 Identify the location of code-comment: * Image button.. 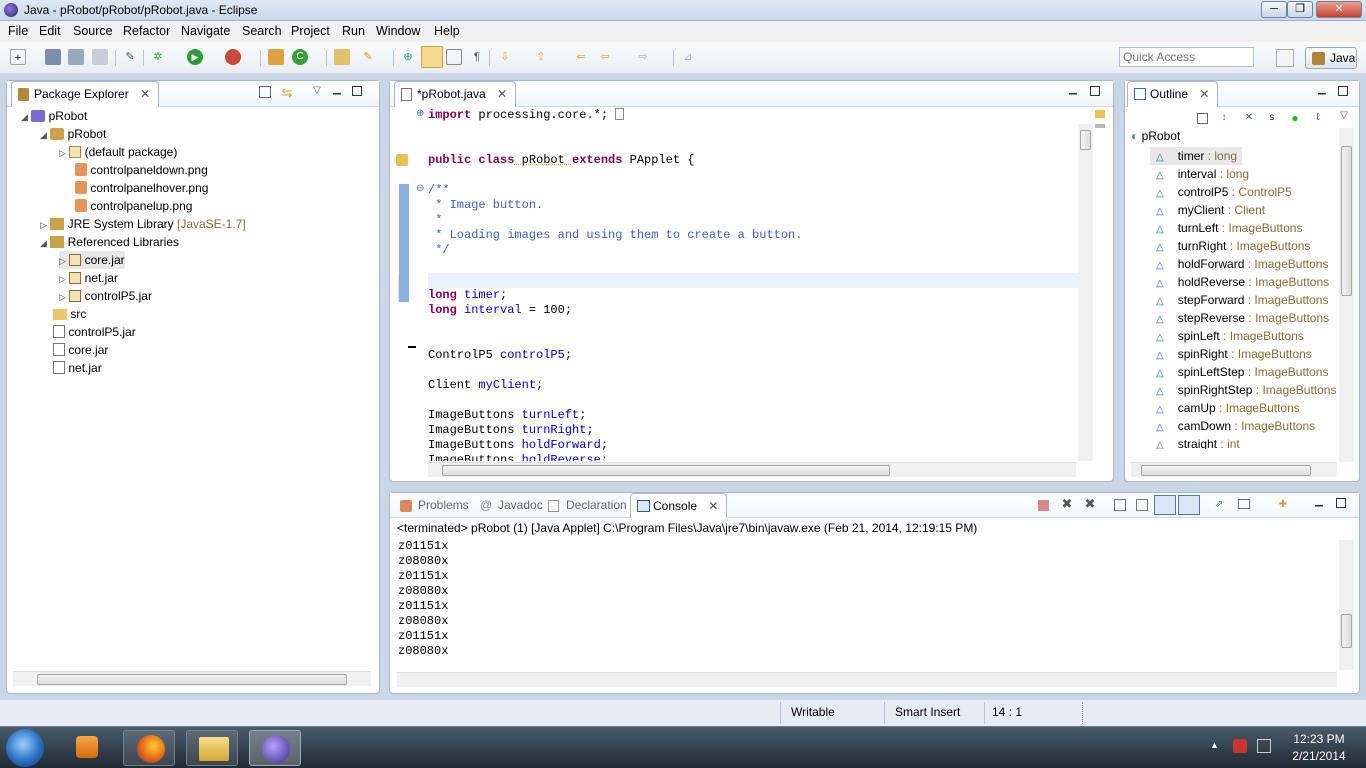
(485, 205).